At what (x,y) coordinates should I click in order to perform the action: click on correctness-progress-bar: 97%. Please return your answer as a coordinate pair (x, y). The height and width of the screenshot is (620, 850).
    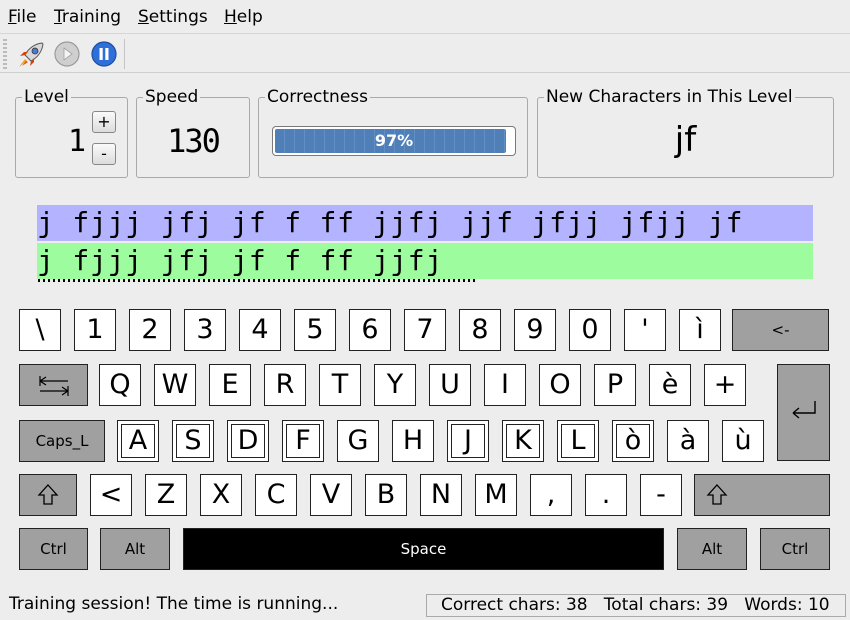
    Looking at the image, I should click on (394, 141).